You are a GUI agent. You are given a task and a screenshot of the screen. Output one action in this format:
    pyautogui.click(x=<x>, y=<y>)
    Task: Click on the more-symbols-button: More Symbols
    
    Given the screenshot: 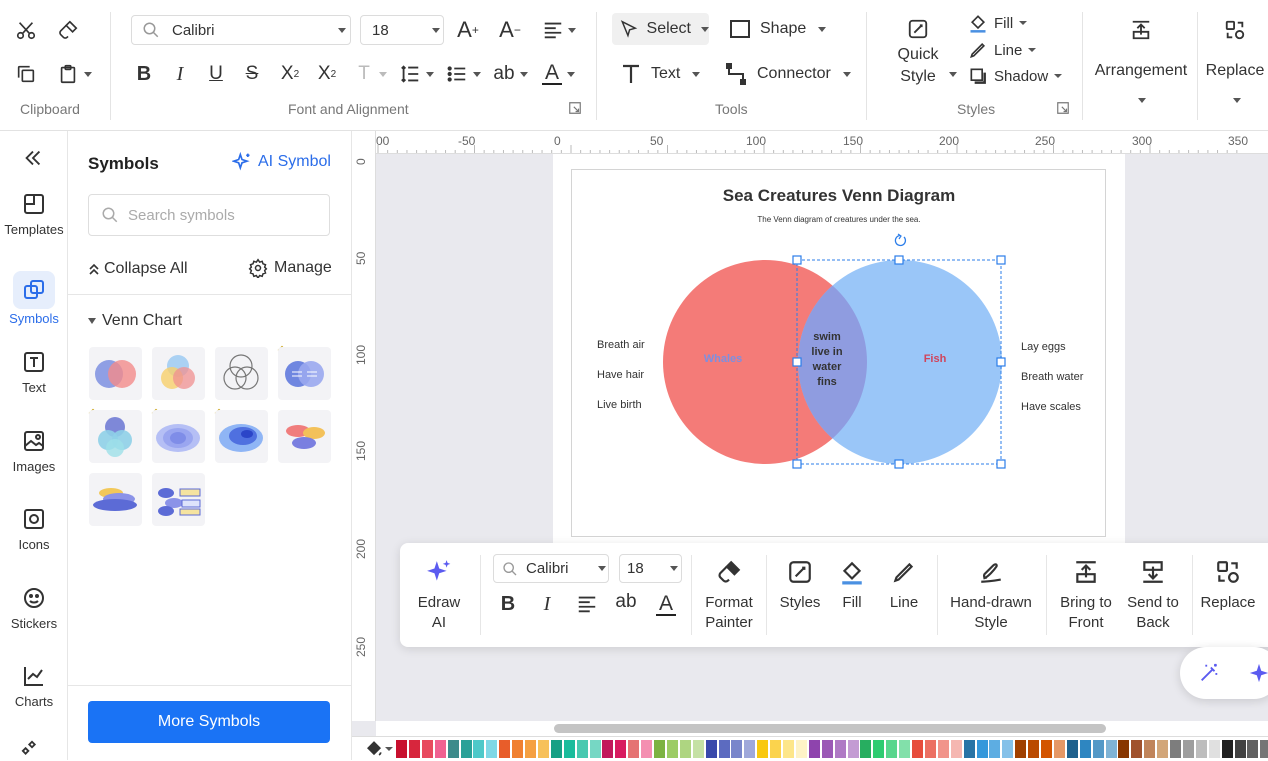 What is the action you would take?
    pyautogui.click(x=209, y=722)
    